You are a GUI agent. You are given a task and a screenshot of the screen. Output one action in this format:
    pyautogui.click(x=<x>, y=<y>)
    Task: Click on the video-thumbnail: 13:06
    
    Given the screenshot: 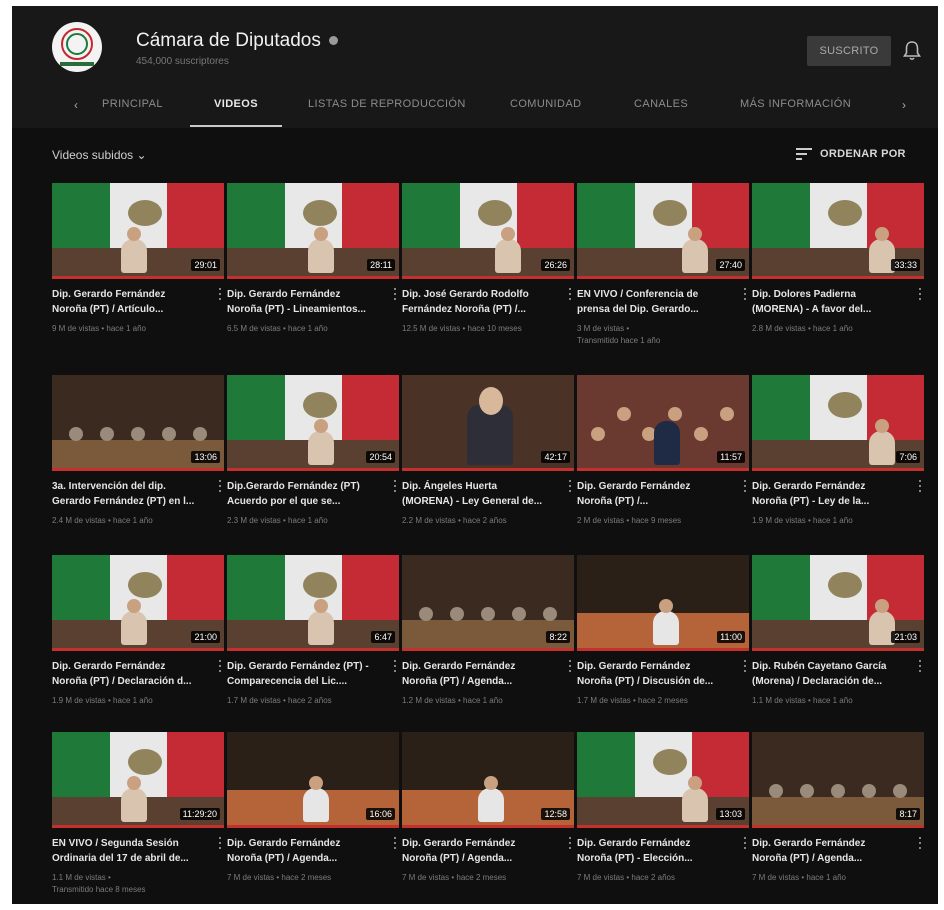 What is the action you would take?
    pyautogui.click(x=138, y=423)
    